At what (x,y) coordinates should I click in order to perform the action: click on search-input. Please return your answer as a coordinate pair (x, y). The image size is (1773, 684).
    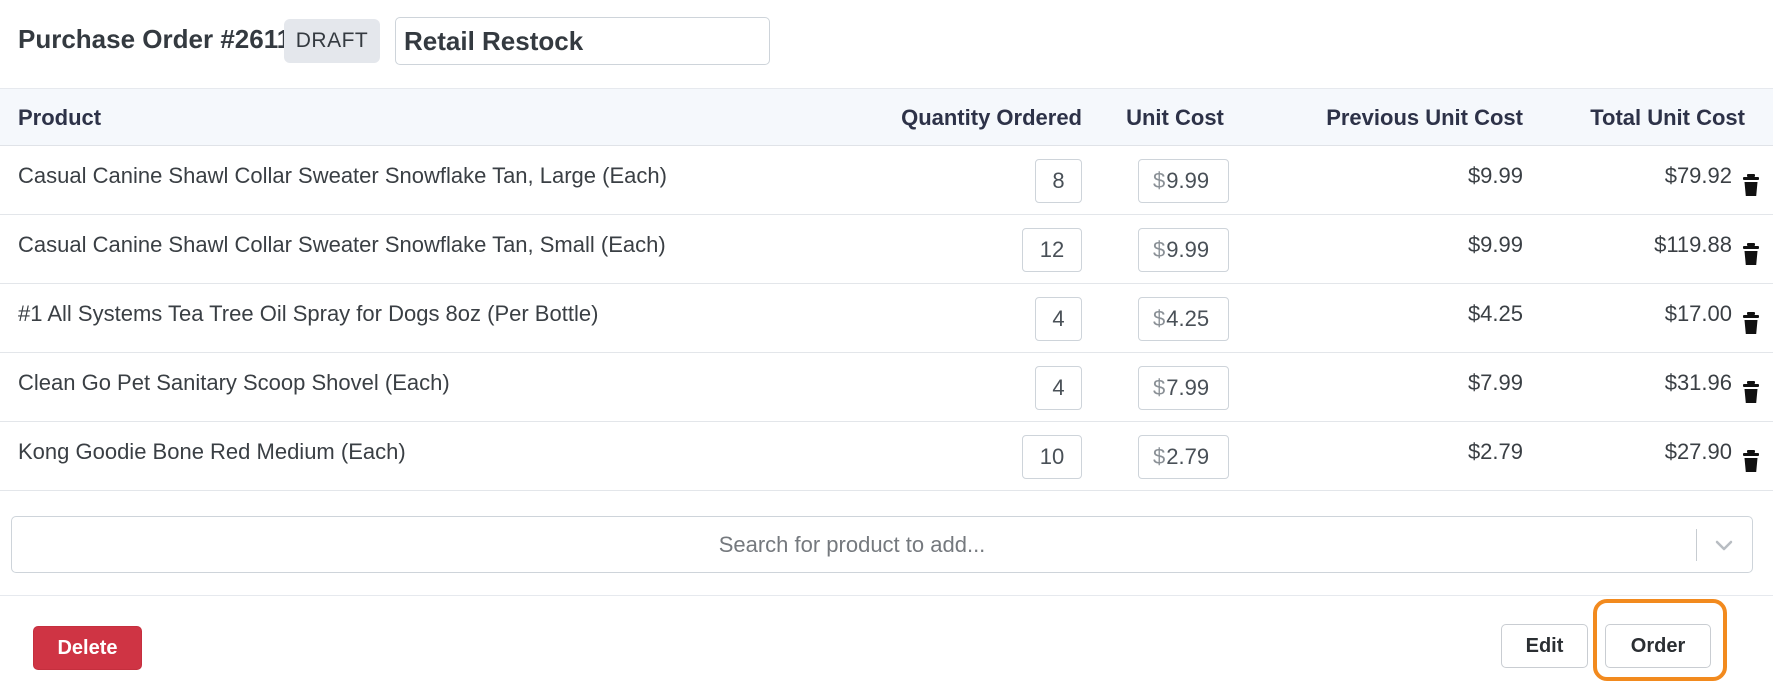
    Looking at the image, I should click on (852, 544).